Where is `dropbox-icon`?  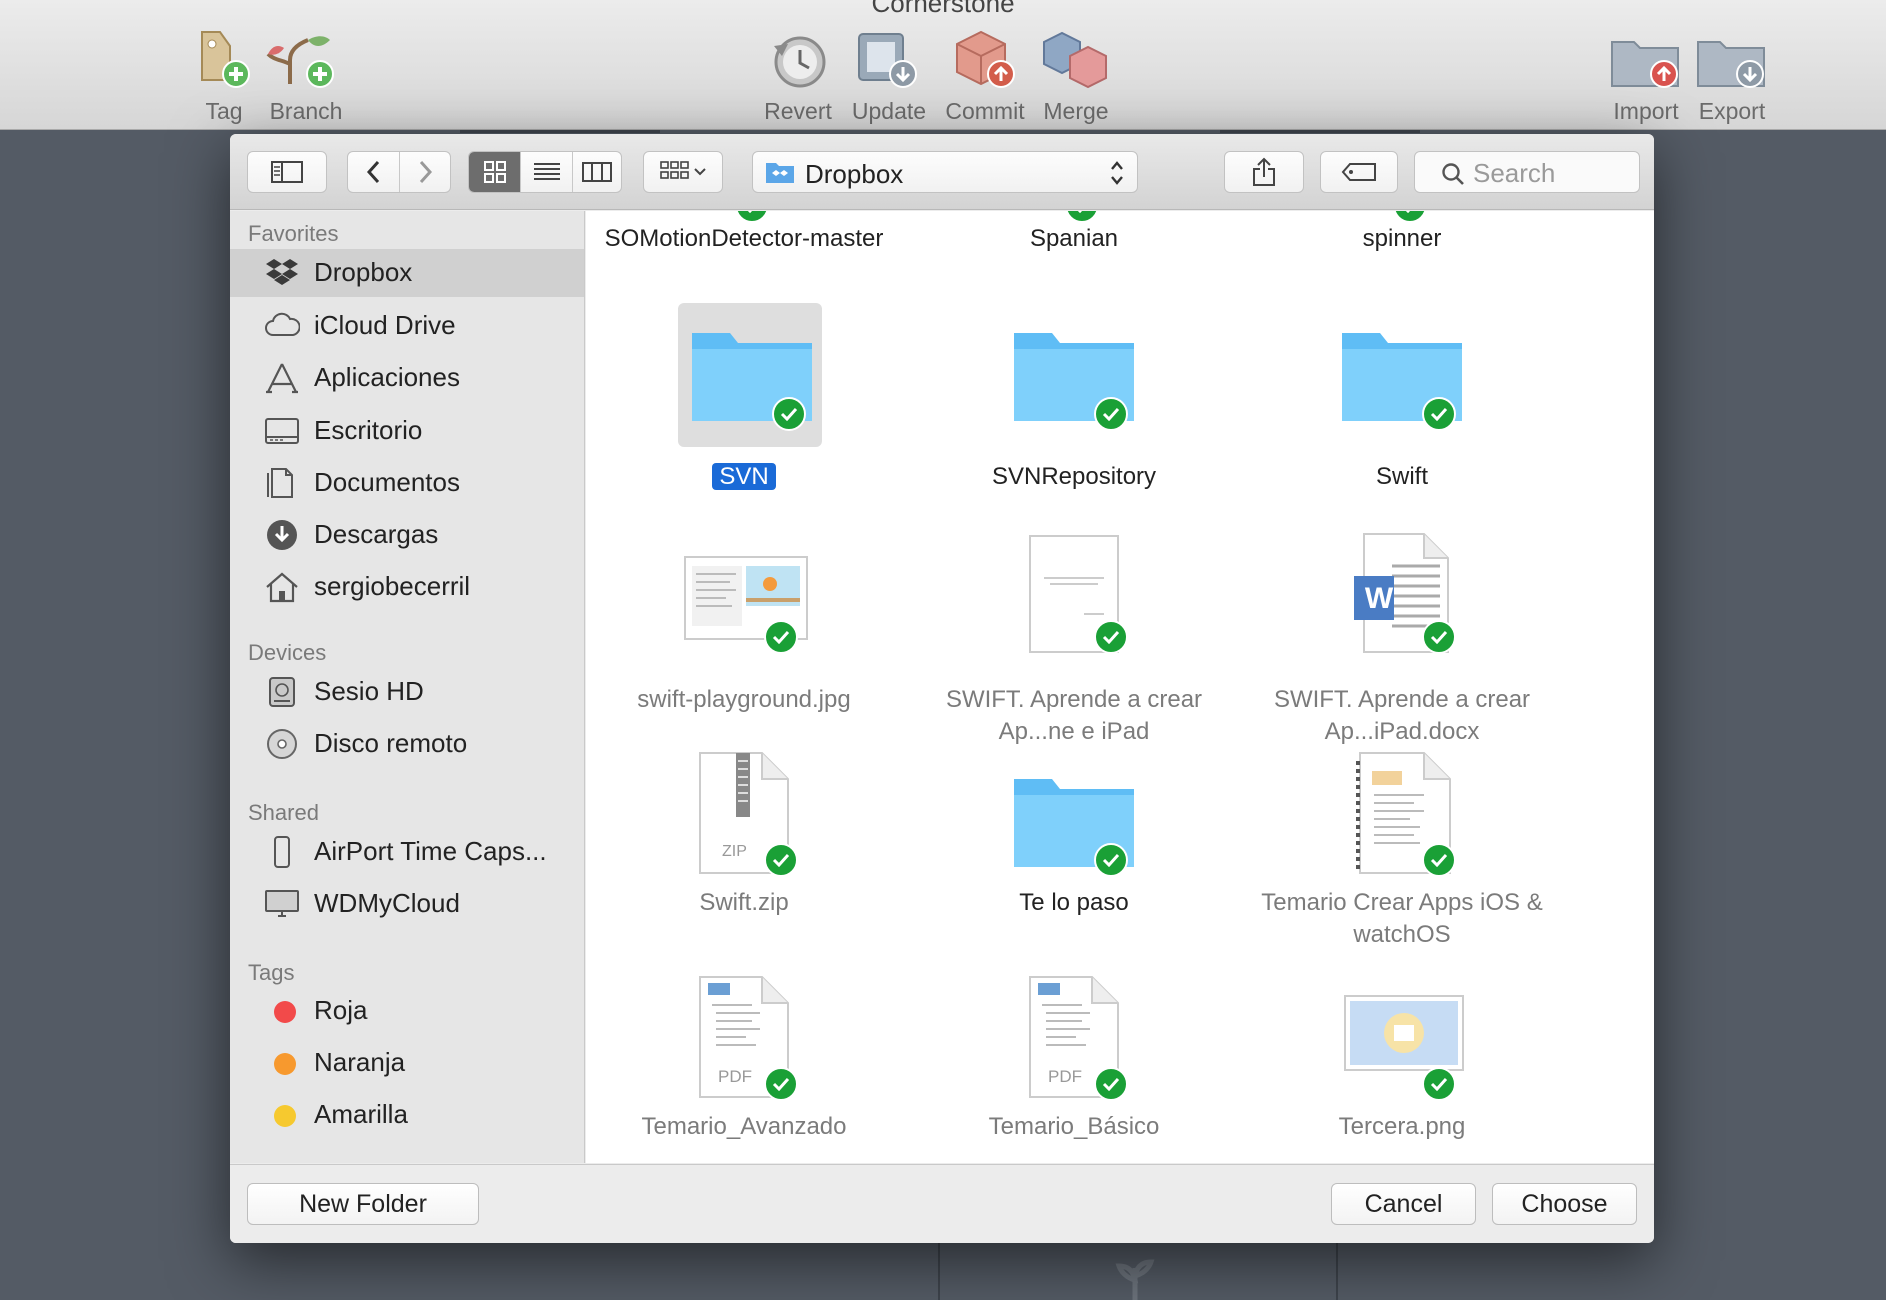 dropbox-icon is located at coordinates (282, 272).